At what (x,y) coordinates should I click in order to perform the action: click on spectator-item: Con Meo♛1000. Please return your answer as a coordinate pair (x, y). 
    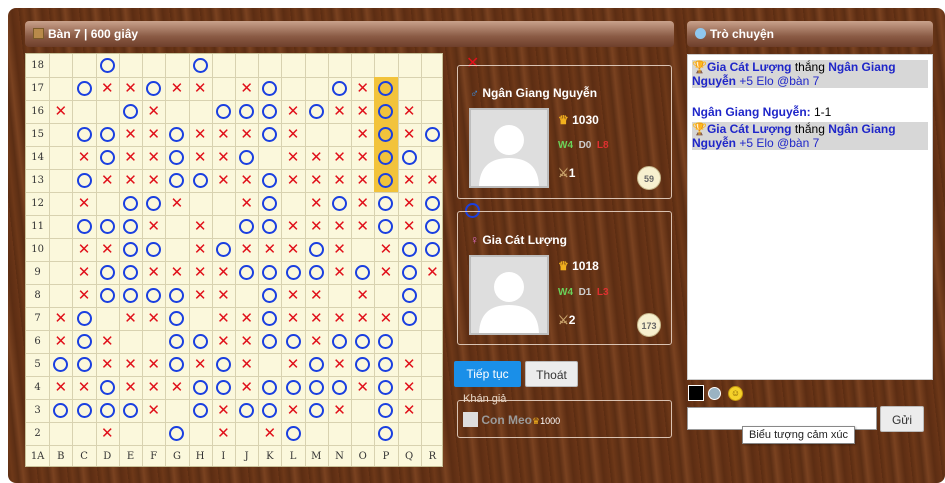
    Looking at the image, I should click on (511, 419).